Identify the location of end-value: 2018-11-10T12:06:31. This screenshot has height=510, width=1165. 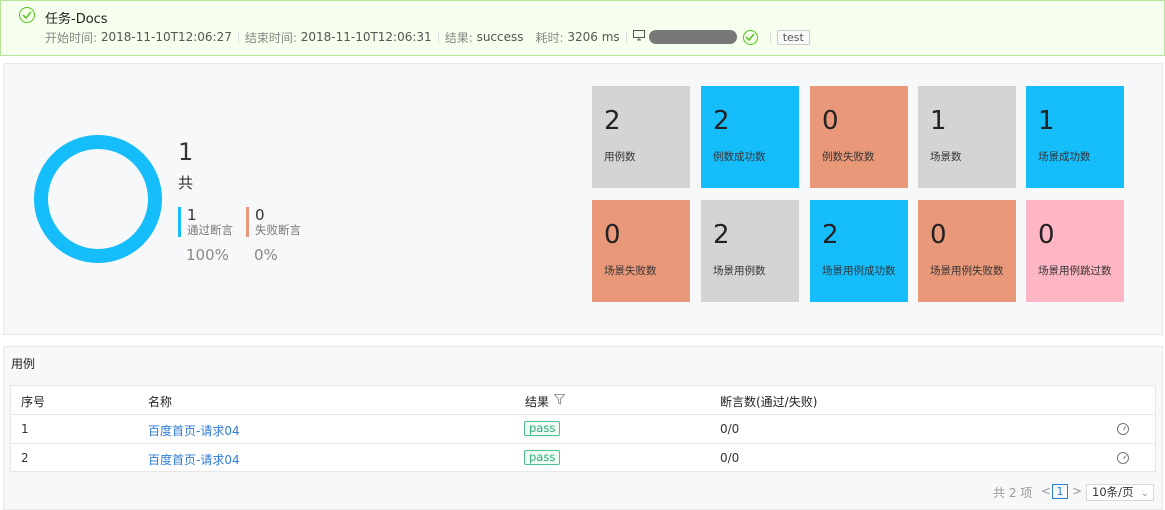
(366, 37).